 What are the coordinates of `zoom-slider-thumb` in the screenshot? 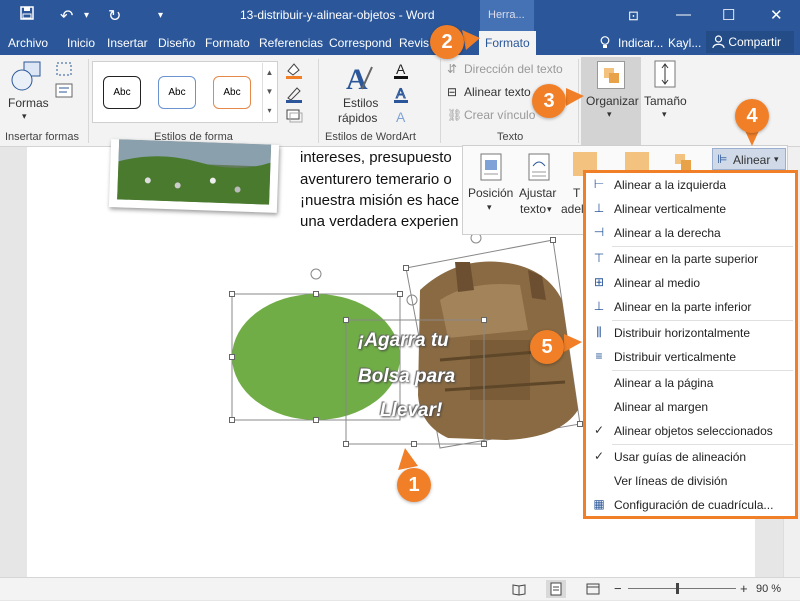 It's located at (677, 588).